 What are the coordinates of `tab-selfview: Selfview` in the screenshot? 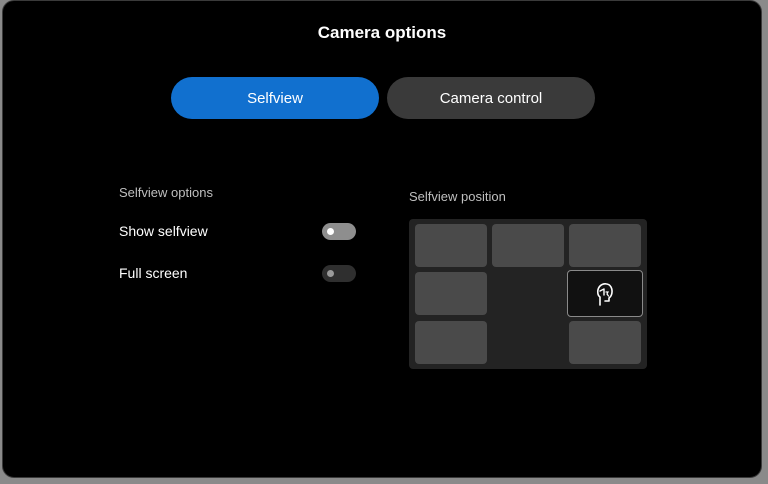 It's located at (275, 98).